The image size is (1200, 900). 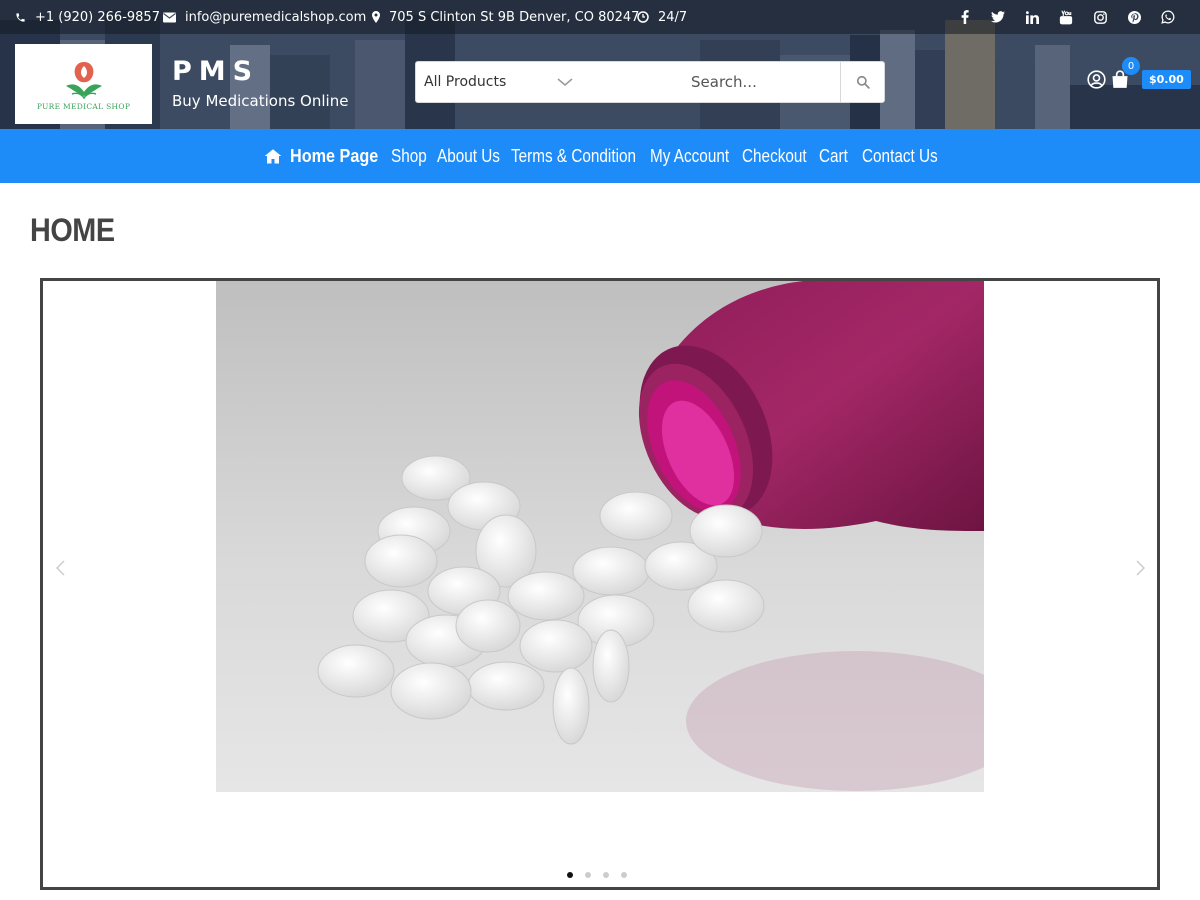 What do you see at coordinates (1166, 79) in the screenshot?
I see `cart-total: $0.00` at bounding box center [1166, 79].